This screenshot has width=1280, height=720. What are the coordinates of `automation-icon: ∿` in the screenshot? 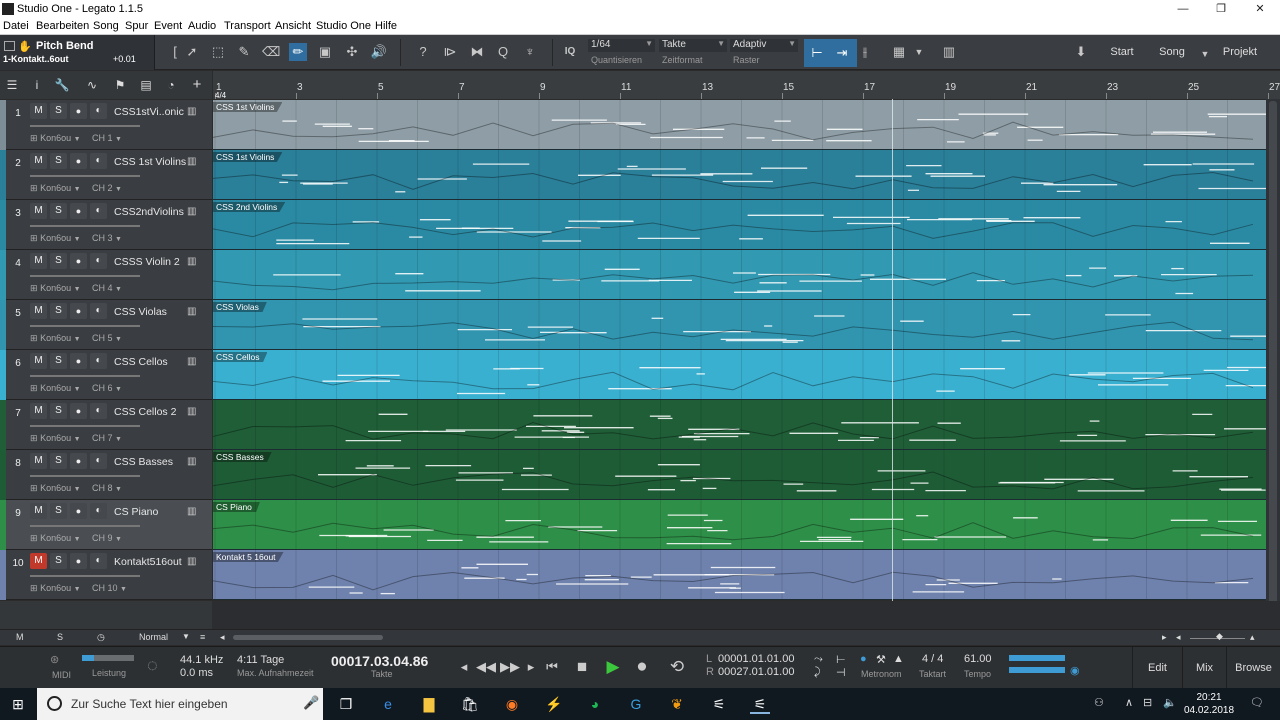 It's located at (92, 85).